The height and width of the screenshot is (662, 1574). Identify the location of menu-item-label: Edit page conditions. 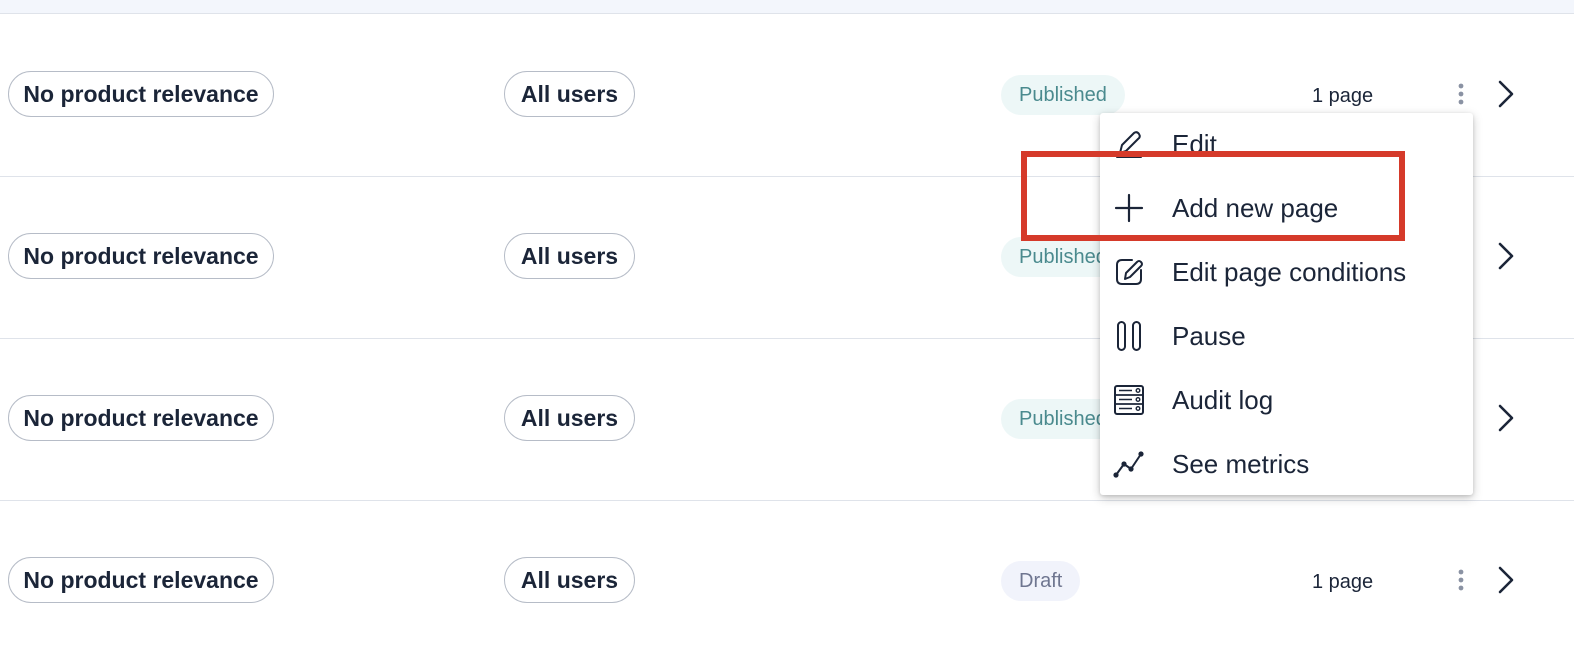
(1289, 272).